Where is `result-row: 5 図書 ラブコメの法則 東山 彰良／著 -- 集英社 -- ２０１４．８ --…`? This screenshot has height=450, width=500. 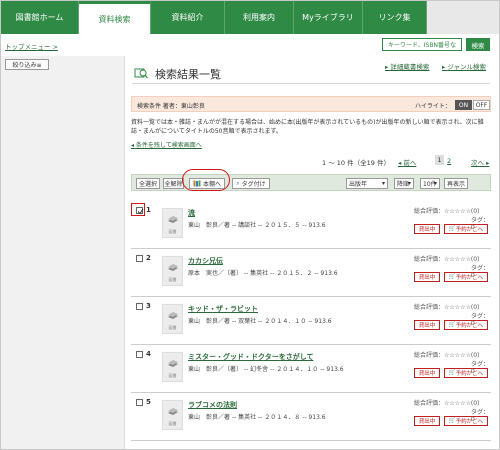 result-row: 5 図書 ラブコメの法則 東山 彰良／著 -- 集英社 -- ２０１４．８ --… is located at coordinates (311, 417).